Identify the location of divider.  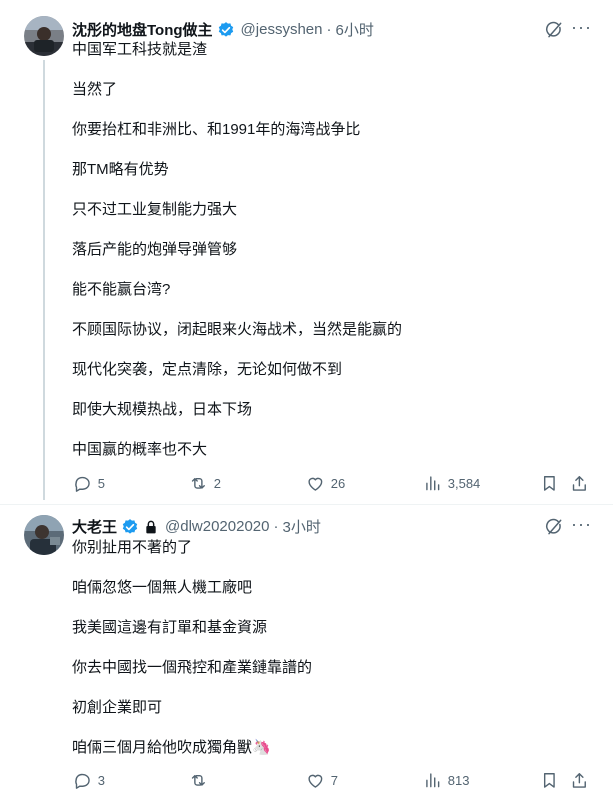
(306, 504).